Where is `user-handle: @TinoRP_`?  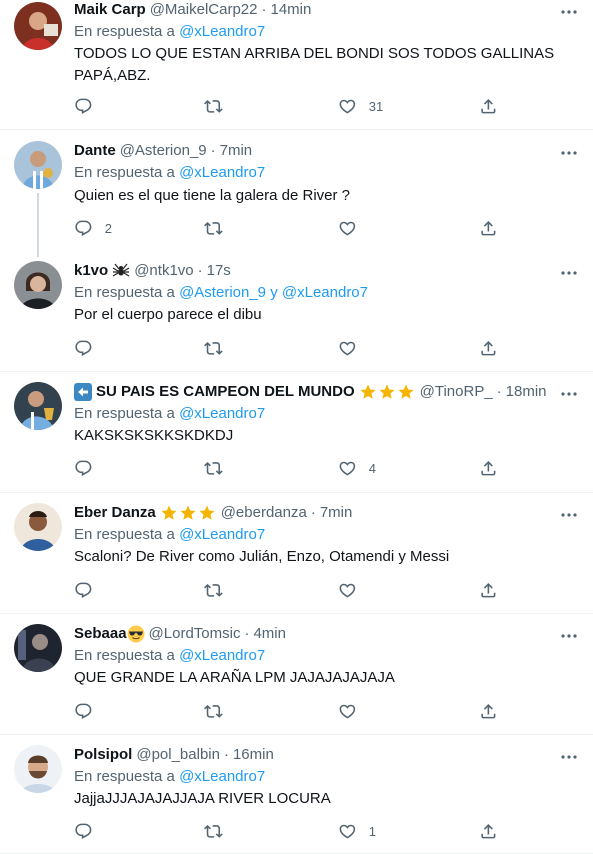
user-handle: @TinoRP_ is located at coordinates (456, 392).